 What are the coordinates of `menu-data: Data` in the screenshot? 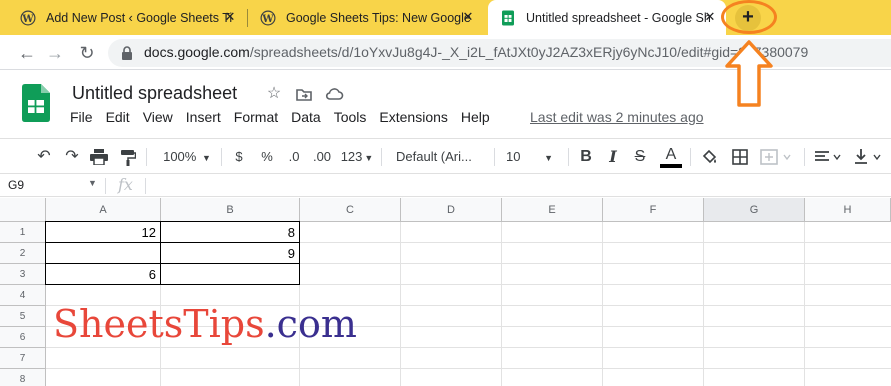 It's located at (306, 119).